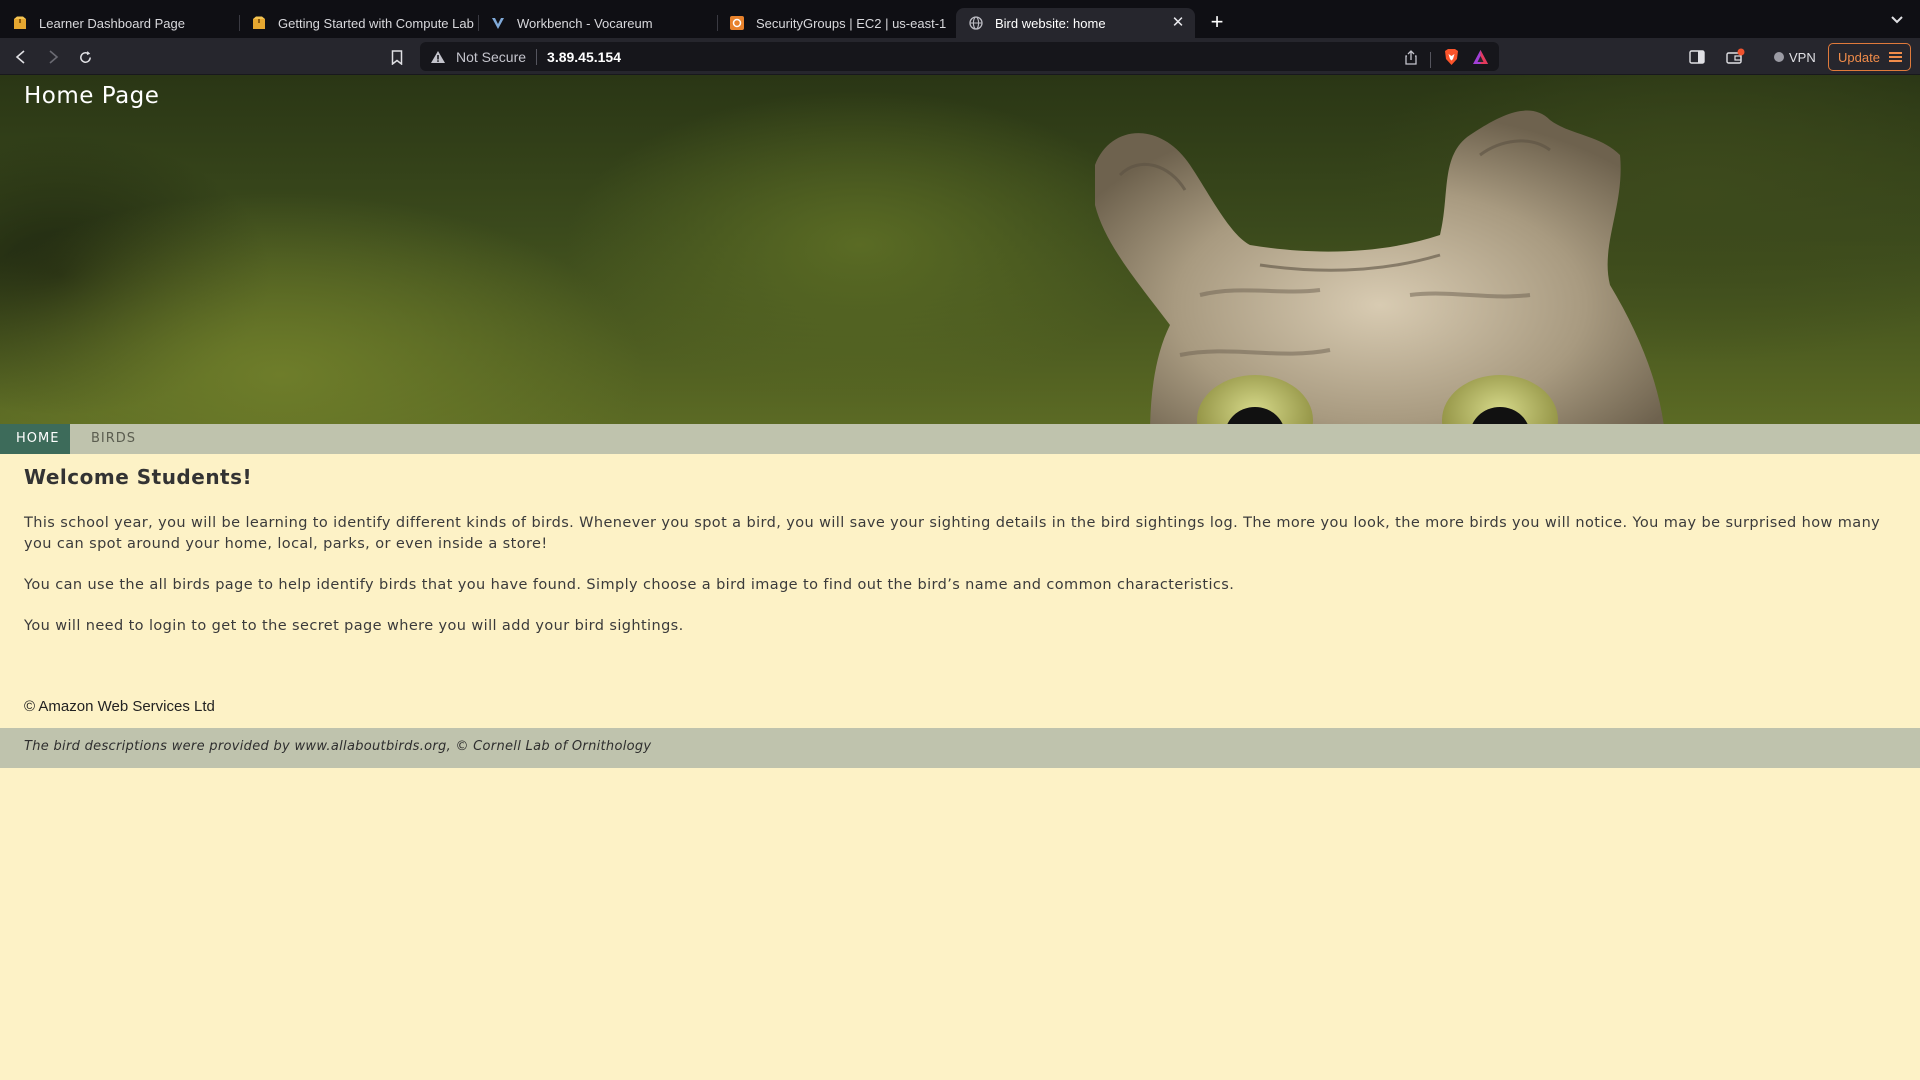 This screenshot has width=1920, height=1080. Describe the element at coordinates (113, 439) in the screenshot. I see `nav-birds: BIRDS` at that location.